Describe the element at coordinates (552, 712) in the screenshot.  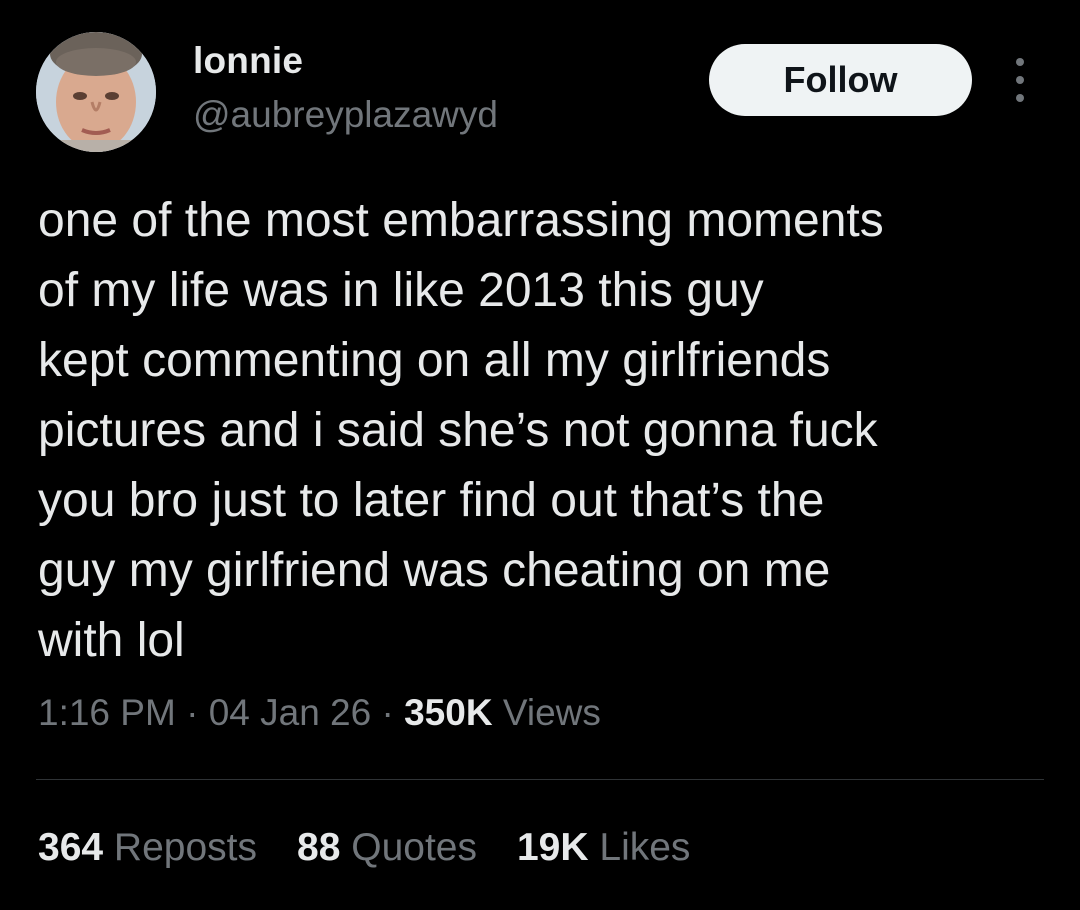
I see `views-label: Views` at that location.